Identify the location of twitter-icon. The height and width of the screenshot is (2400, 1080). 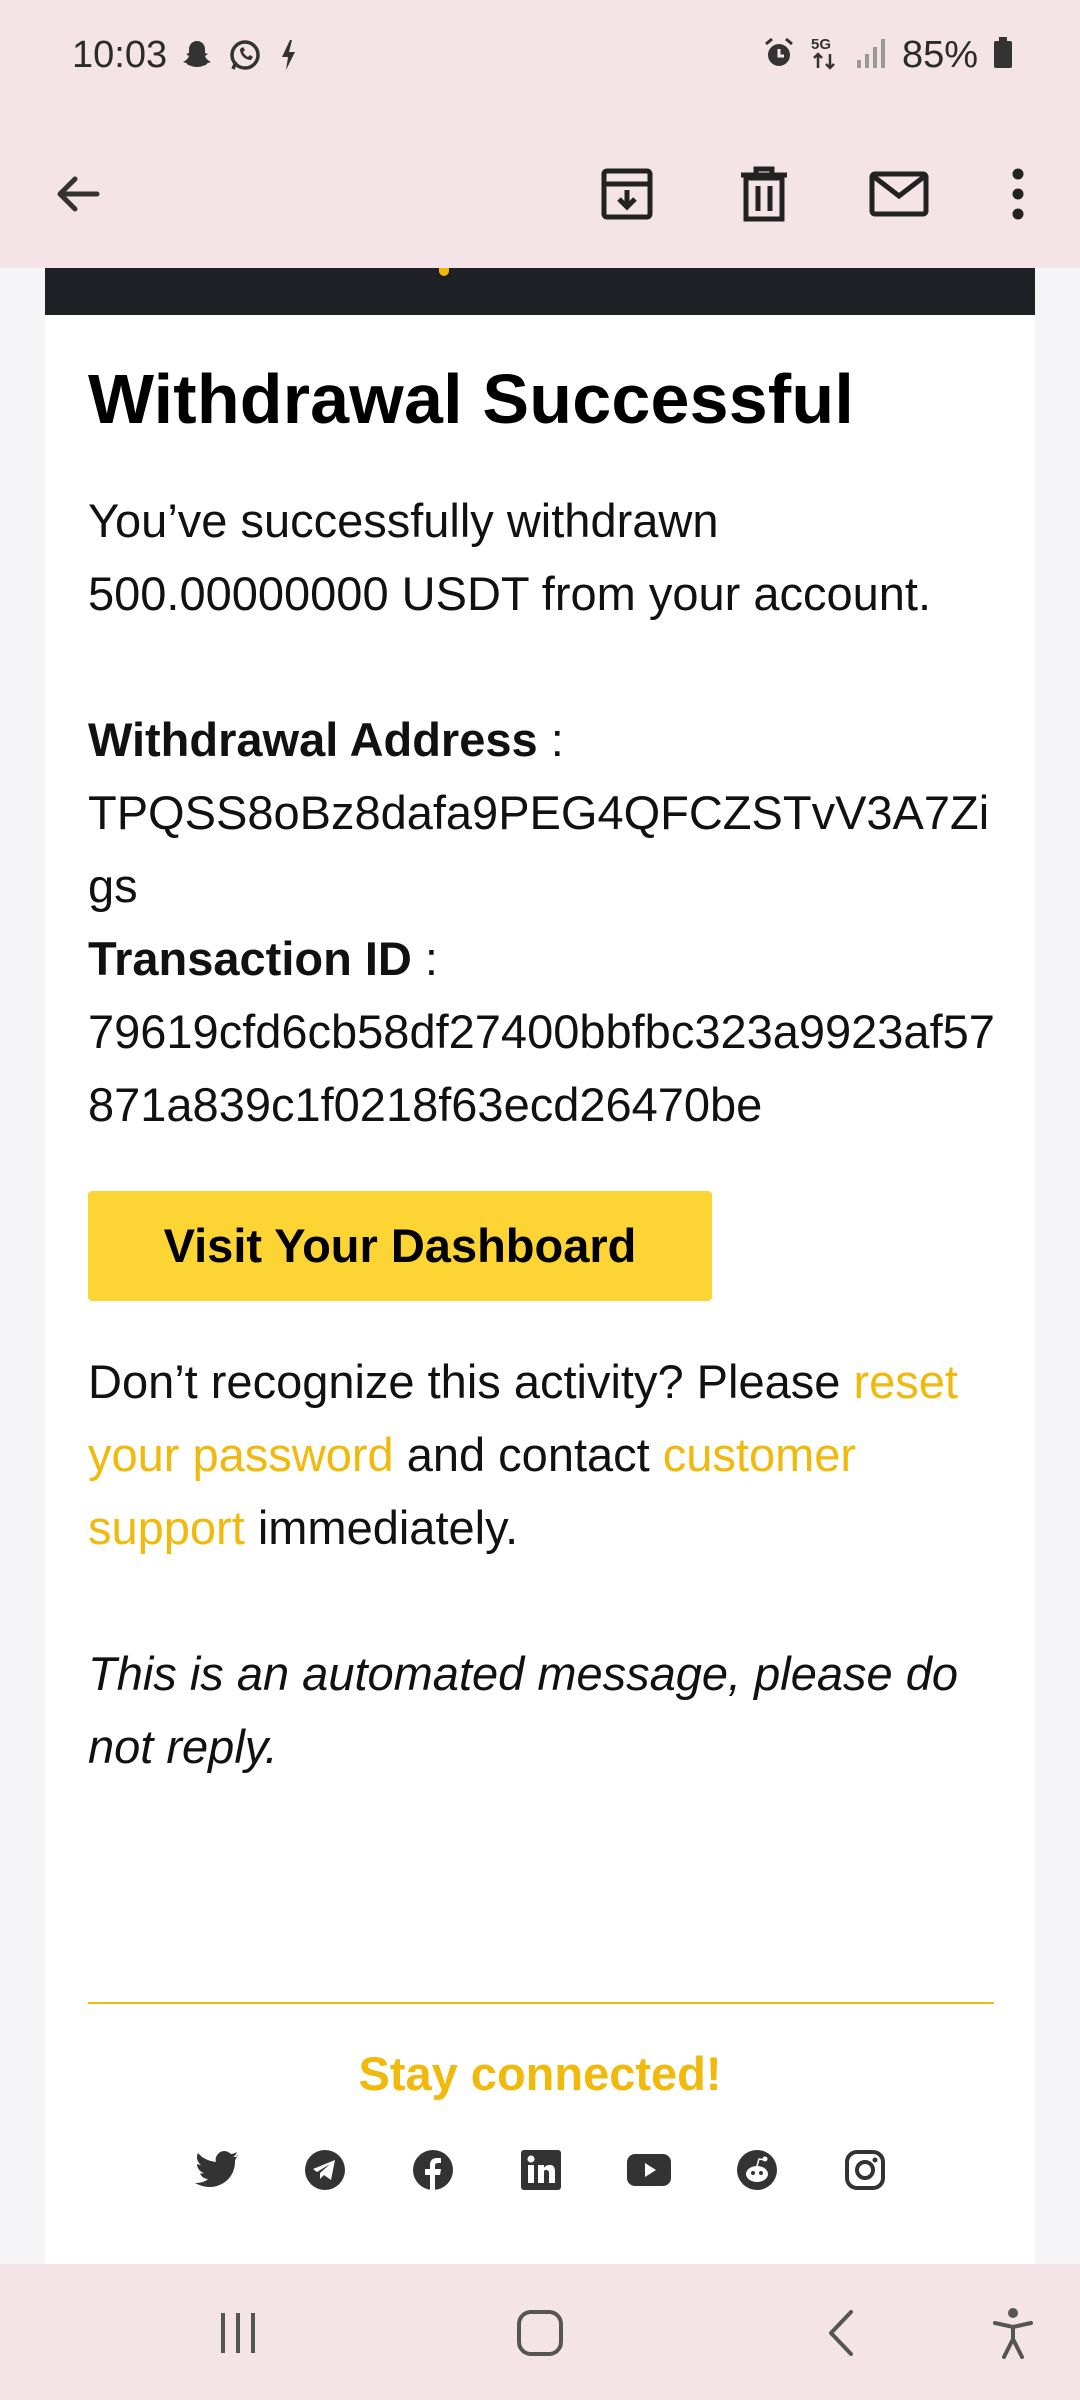
(216, 2169).